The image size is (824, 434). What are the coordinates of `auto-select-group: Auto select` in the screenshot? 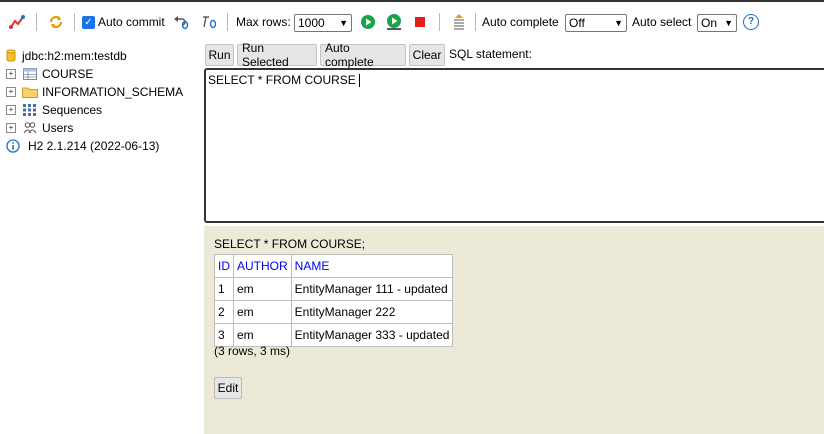 It's located at (661, 22).